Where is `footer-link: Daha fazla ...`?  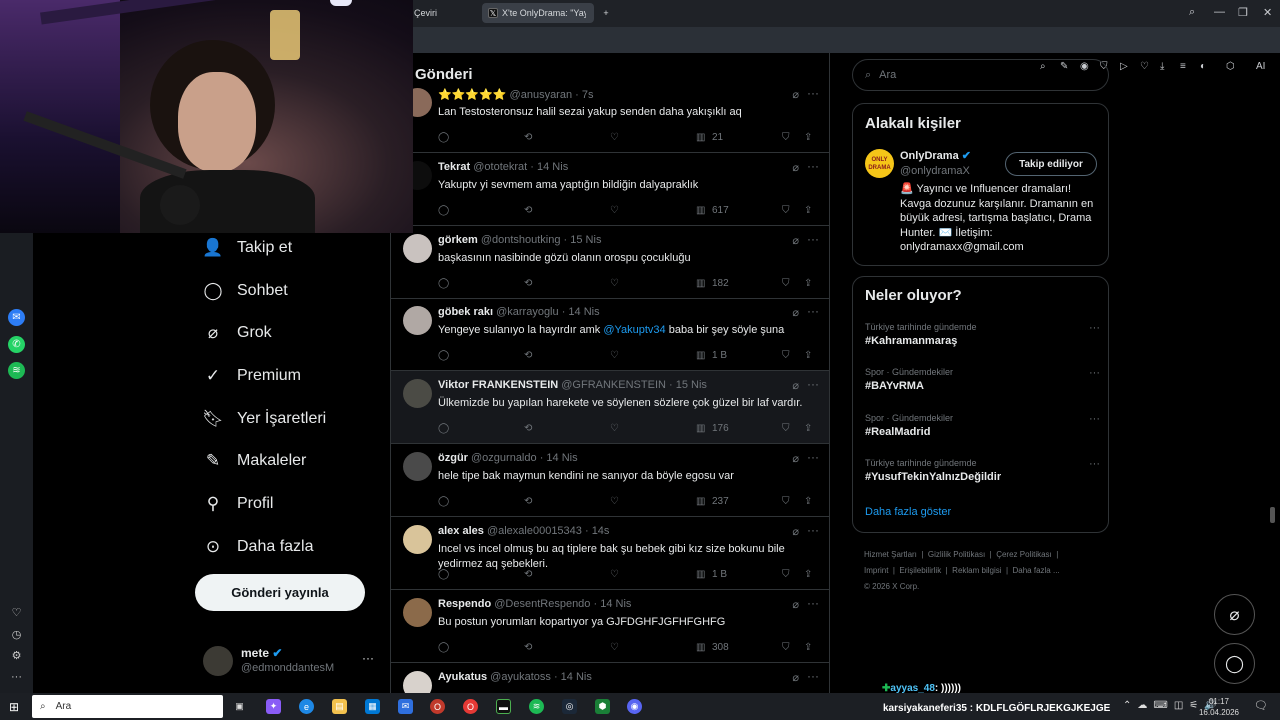
footer-link: Daha fazla ... is located at coordinates (1036, 570).